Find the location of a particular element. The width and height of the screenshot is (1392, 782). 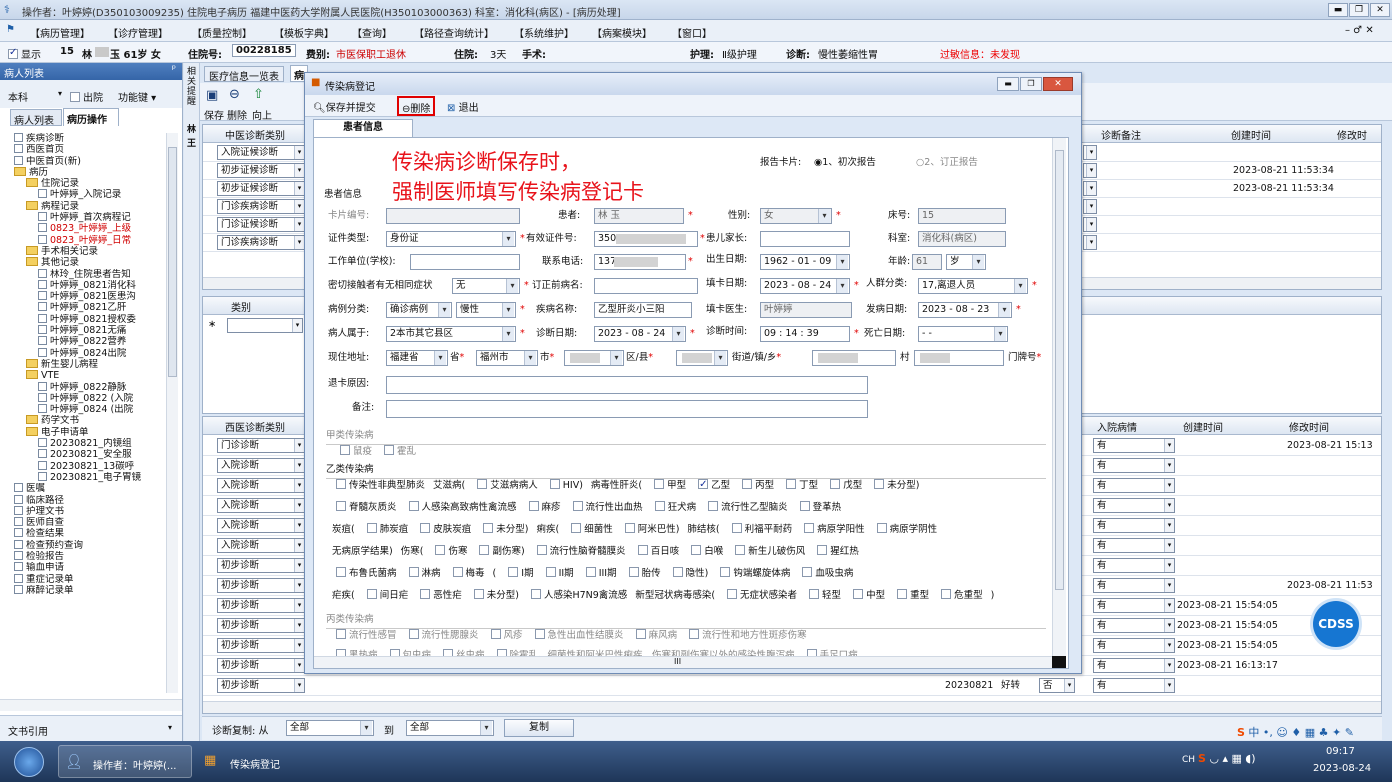

tree-item: 疾病诊断 is located at coordinates (87, 138).